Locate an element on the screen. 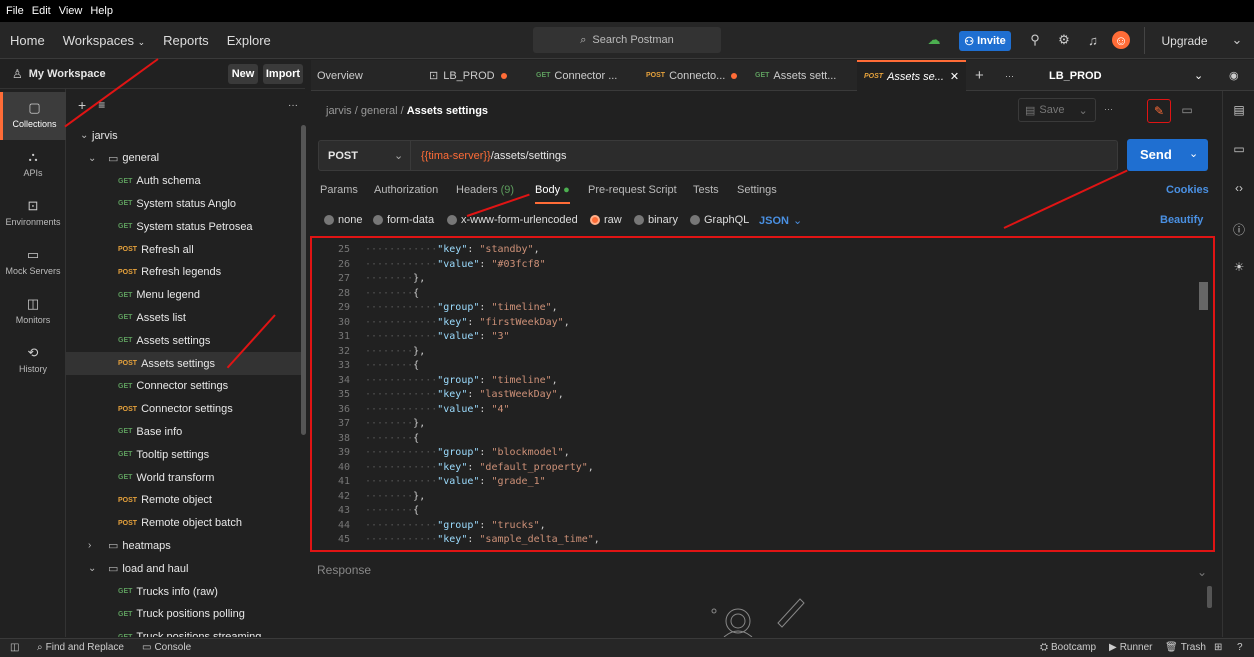  more-tabs-icon: ··· is located at coordinates (1015, 75).